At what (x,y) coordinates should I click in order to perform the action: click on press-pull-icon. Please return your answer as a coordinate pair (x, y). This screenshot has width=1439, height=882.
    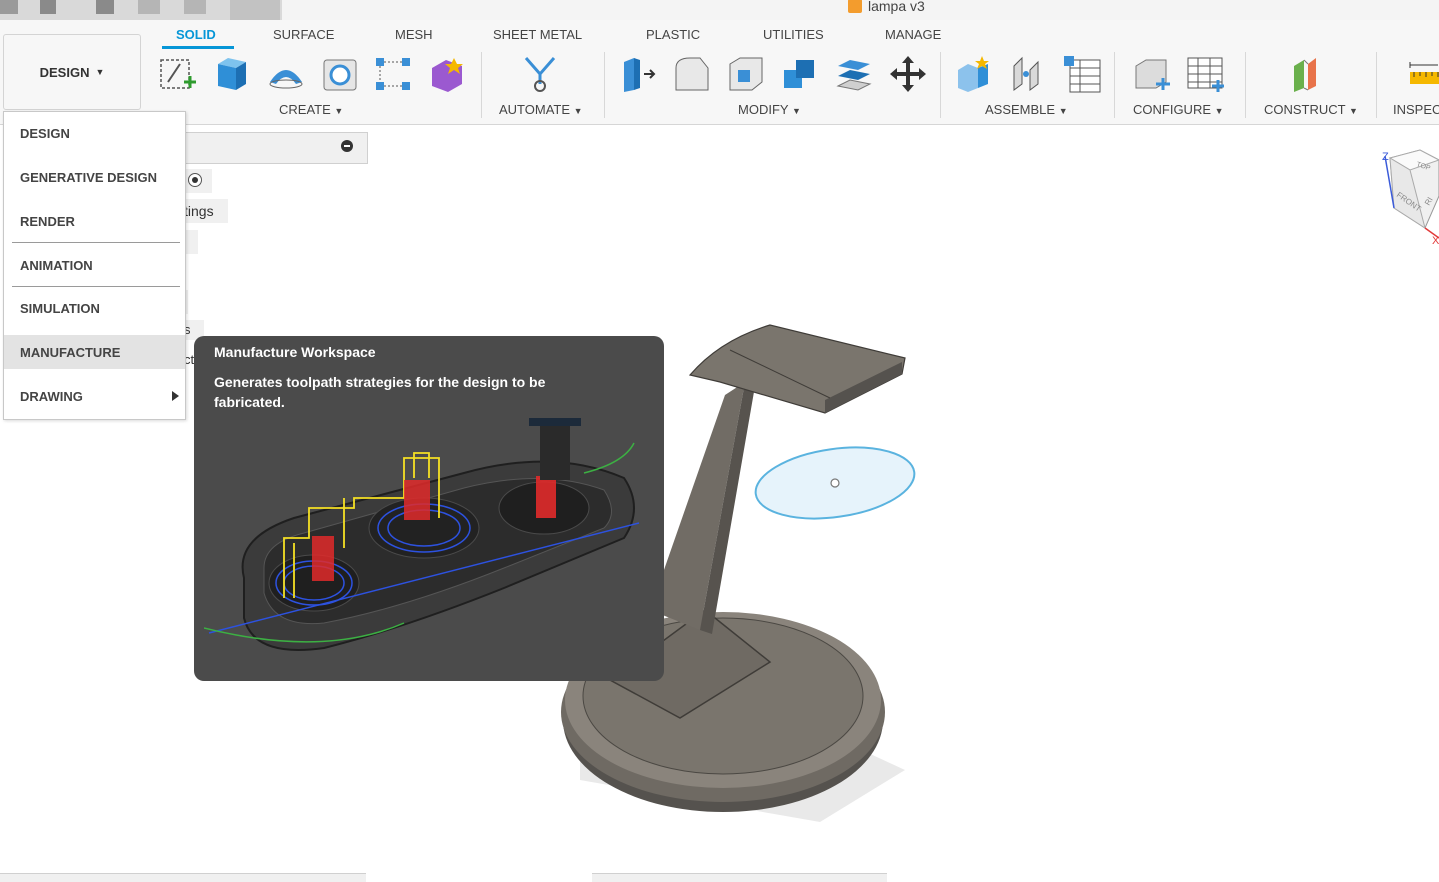
    Looking at the image, I should click on (638, 74).